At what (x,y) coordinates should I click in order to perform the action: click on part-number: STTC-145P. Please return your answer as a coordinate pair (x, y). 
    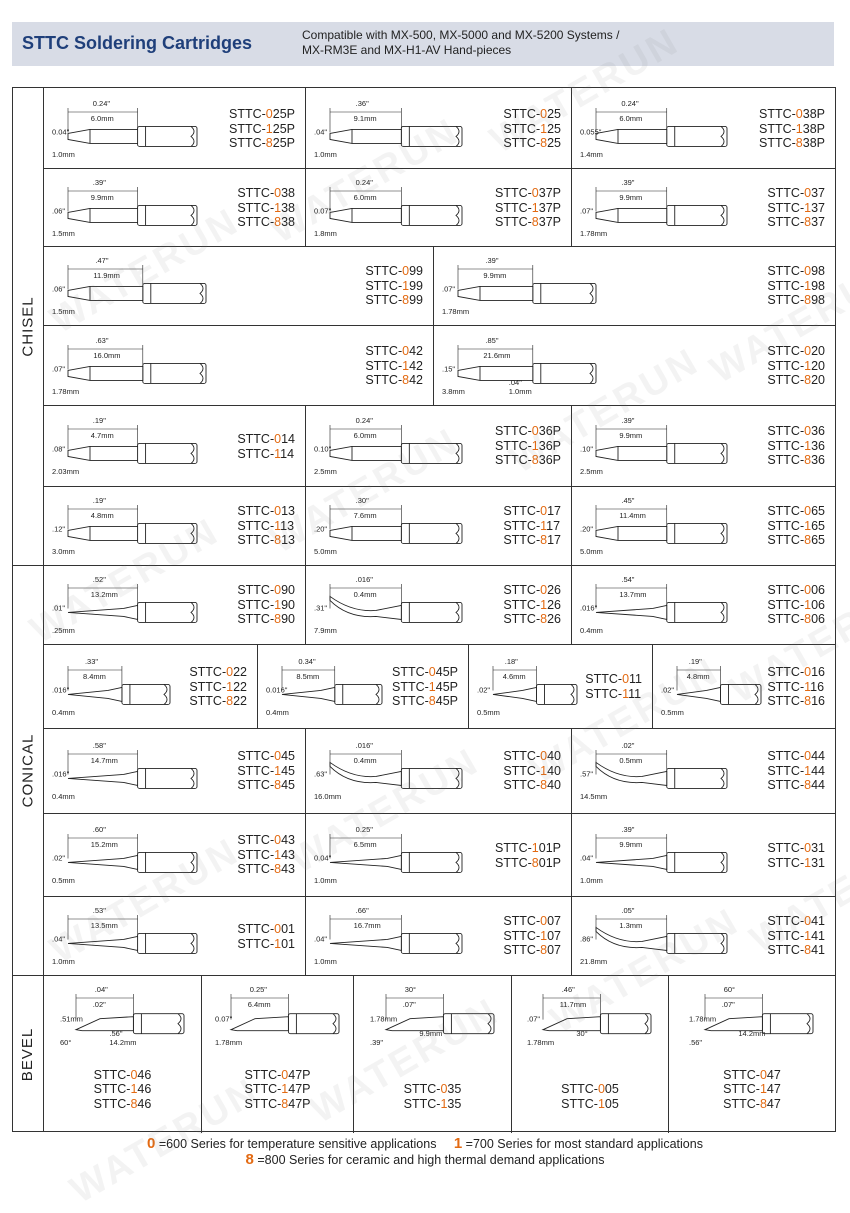
    Looking at the image, I should click on (424, 686).